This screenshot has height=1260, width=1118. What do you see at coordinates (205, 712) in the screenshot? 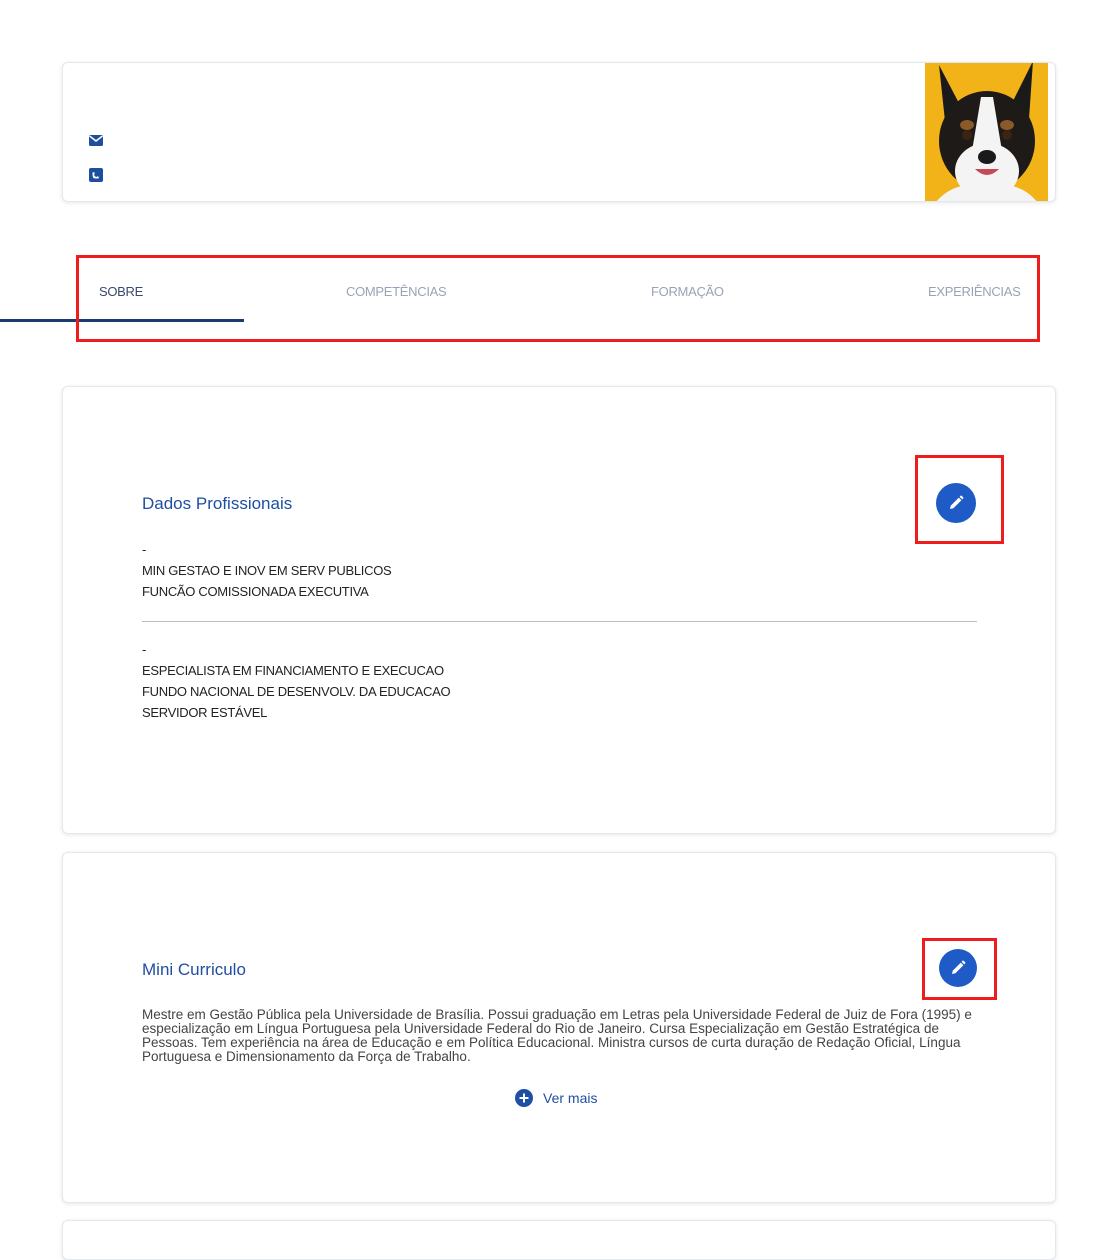
I see `info-line: SERVIDOR ESTÁVEL` at bounding box center [205, 712].